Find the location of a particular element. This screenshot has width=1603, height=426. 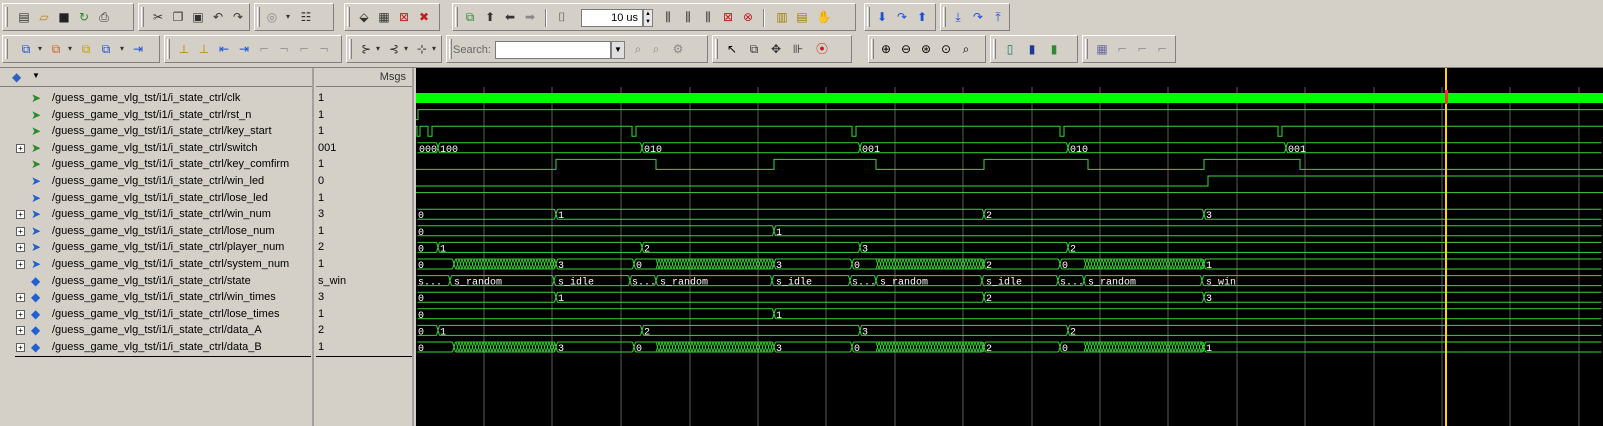

edge-any-icon: ⌐ is located at coordinates (304, 49).